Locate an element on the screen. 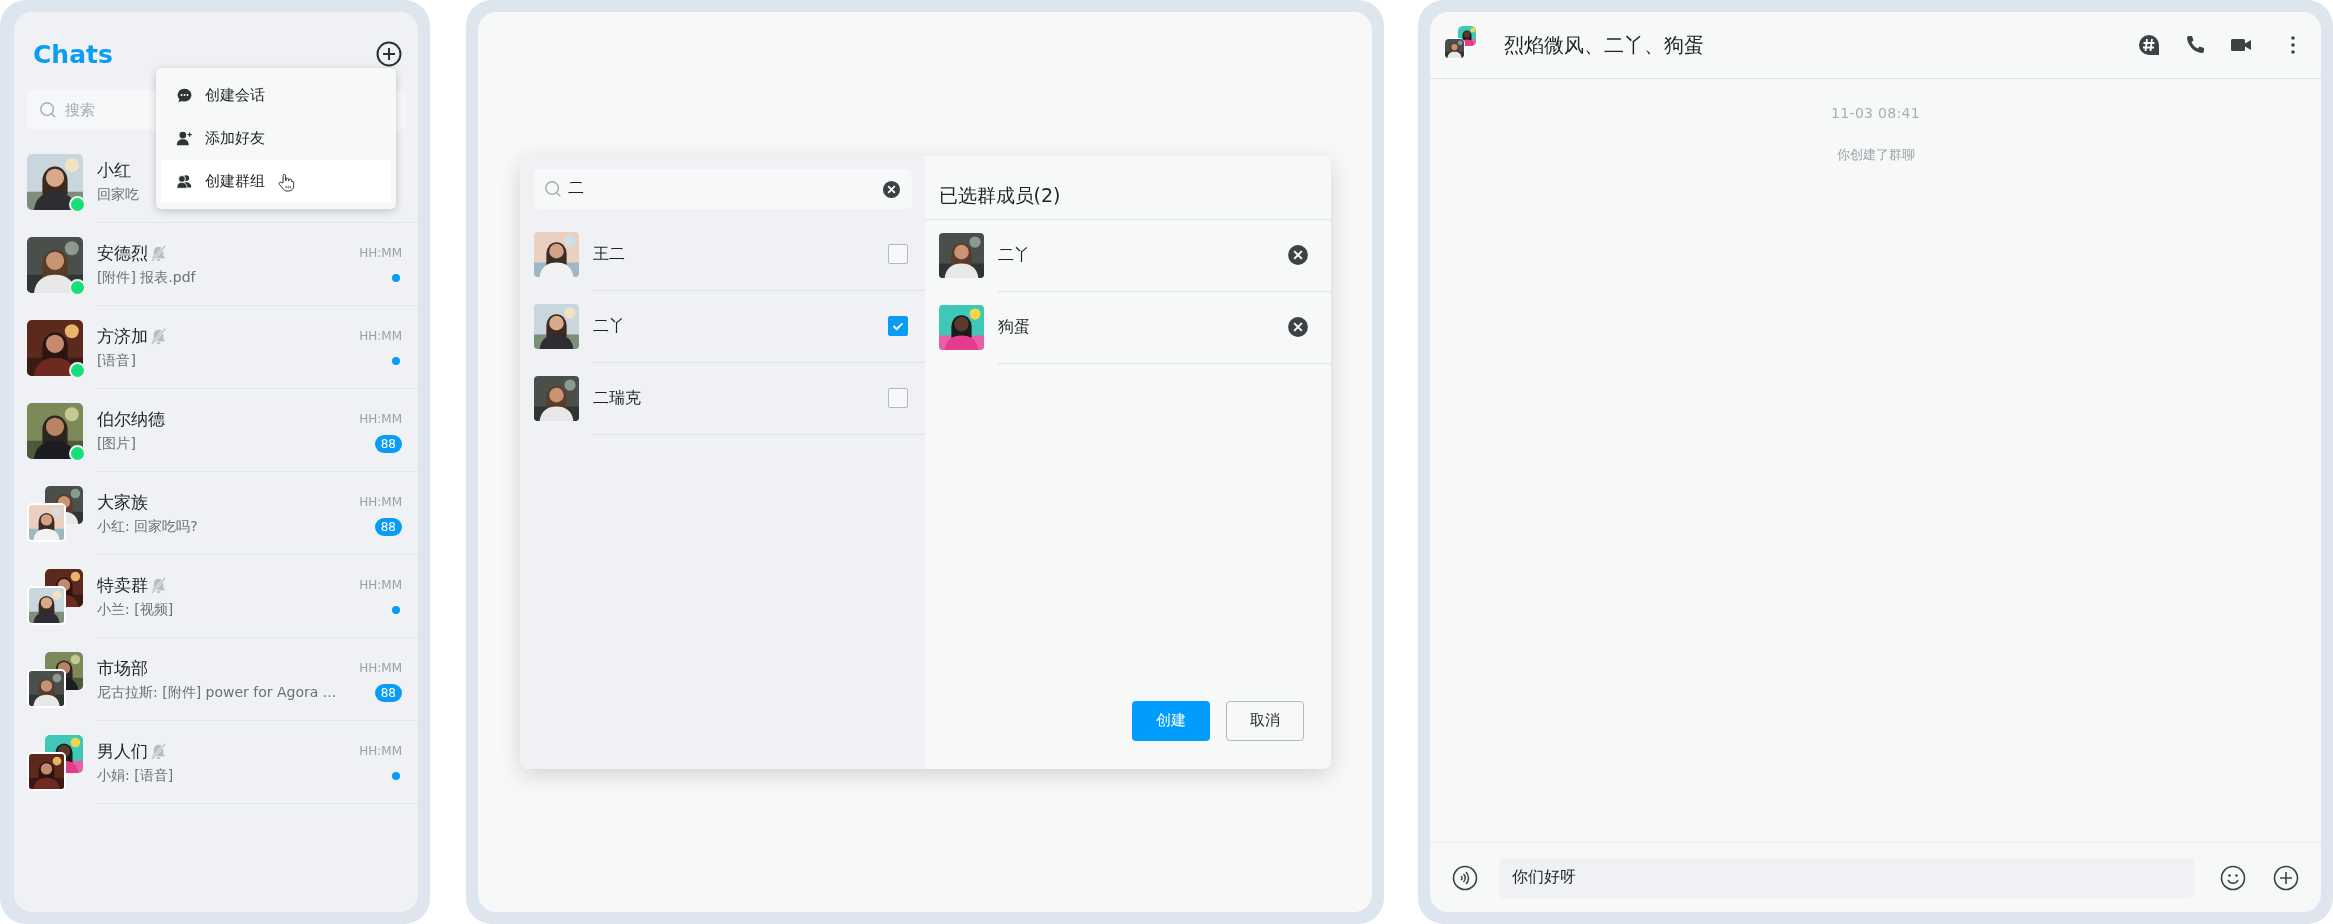 The image size is (2333, 924). chat-item: 伯尔纳德 HH:MM [图片] 88 is located at coordinates (216, 430).